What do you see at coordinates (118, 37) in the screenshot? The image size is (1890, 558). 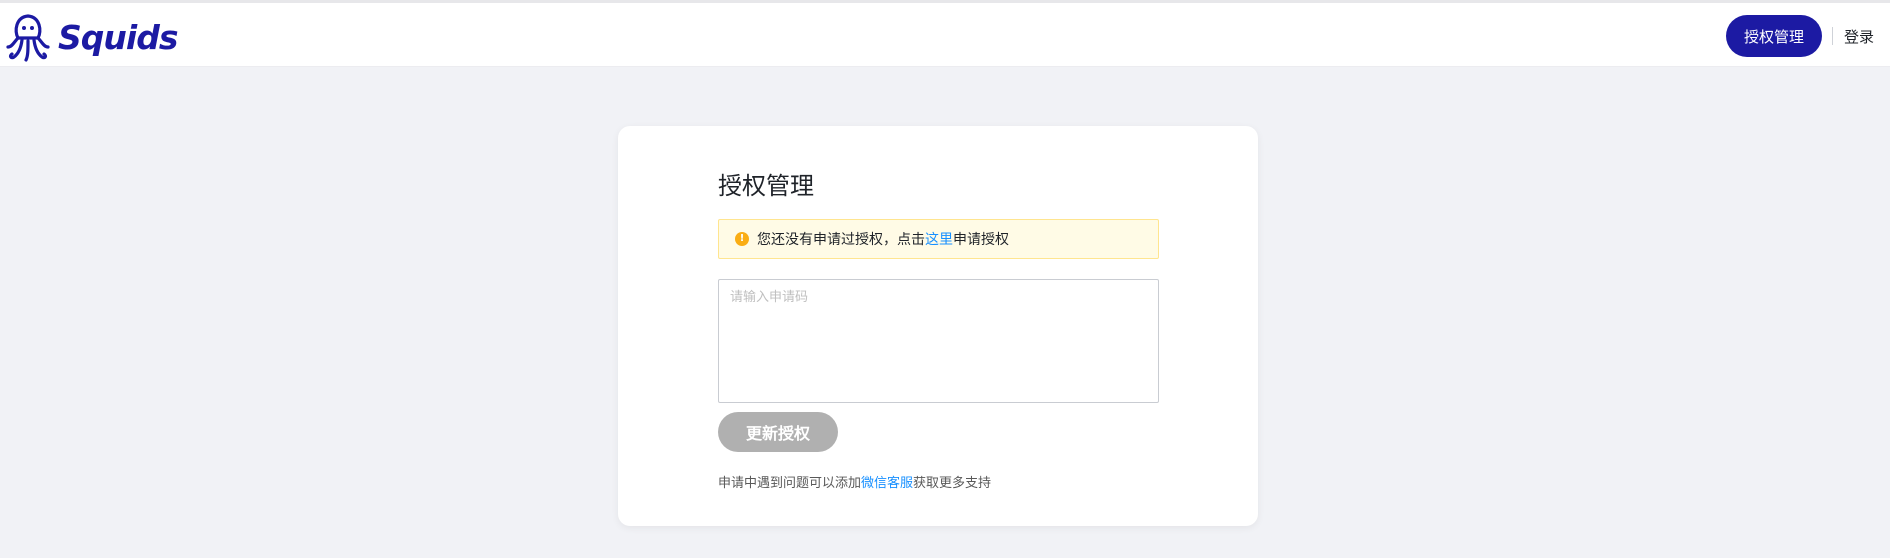 I see `logo-text: Squids` at bounding box center [118, 37].